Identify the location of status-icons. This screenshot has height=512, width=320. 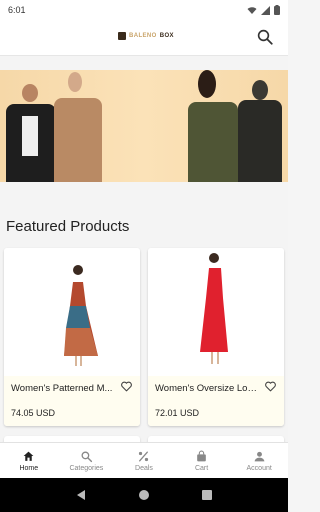
(263, 10).